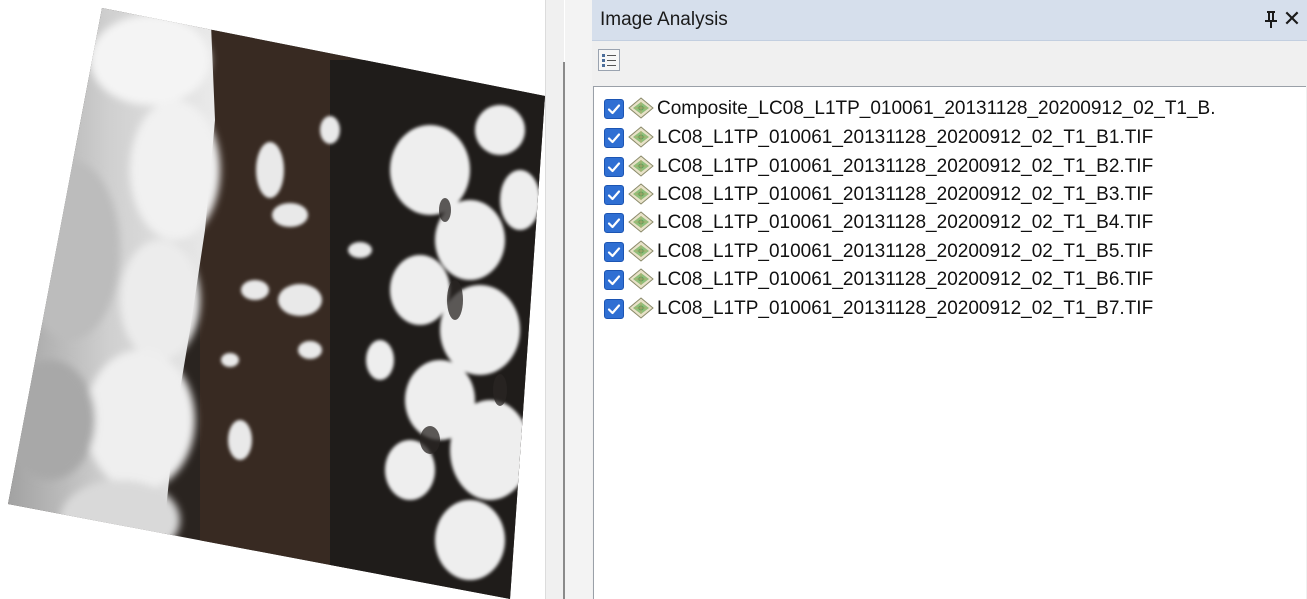  What do you see at coordinates (609, 60) in the screenshot?
I see `list-options-icon` at bounding box center [609, 60].